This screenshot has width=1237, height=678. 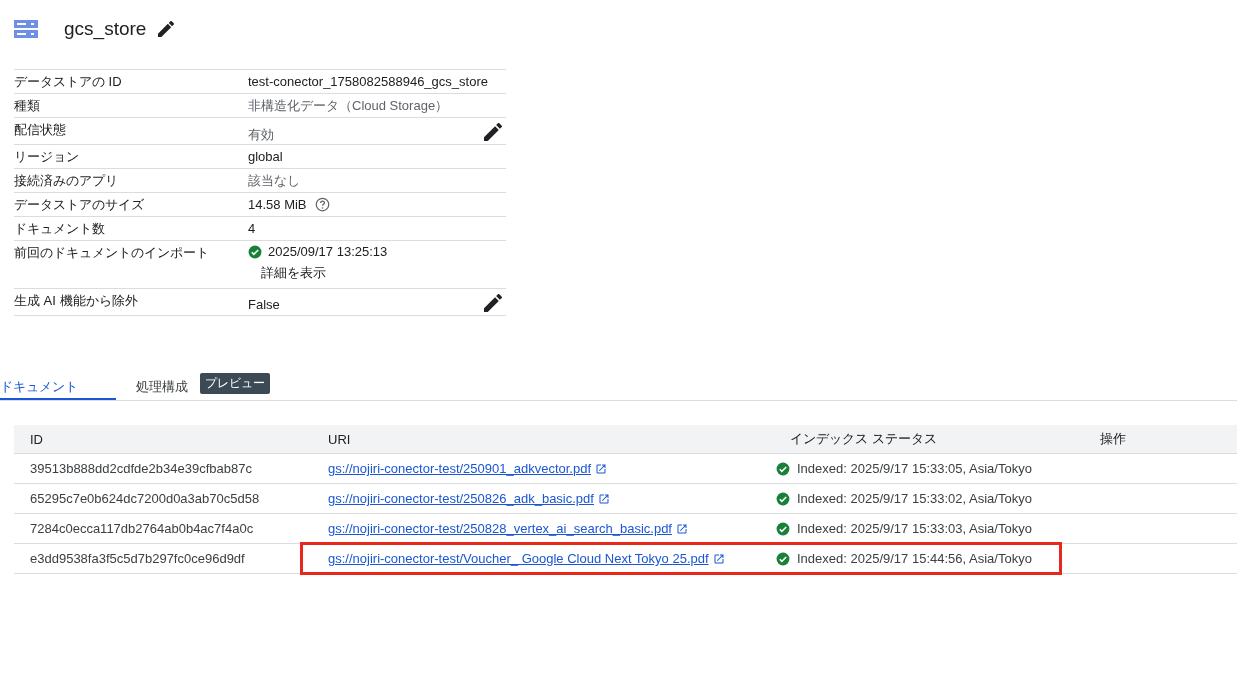 What do you see at coordinates (863, 439) in the screenshot?
I see `column-header: インデックス ステータス` at bounding box center [863, 439].